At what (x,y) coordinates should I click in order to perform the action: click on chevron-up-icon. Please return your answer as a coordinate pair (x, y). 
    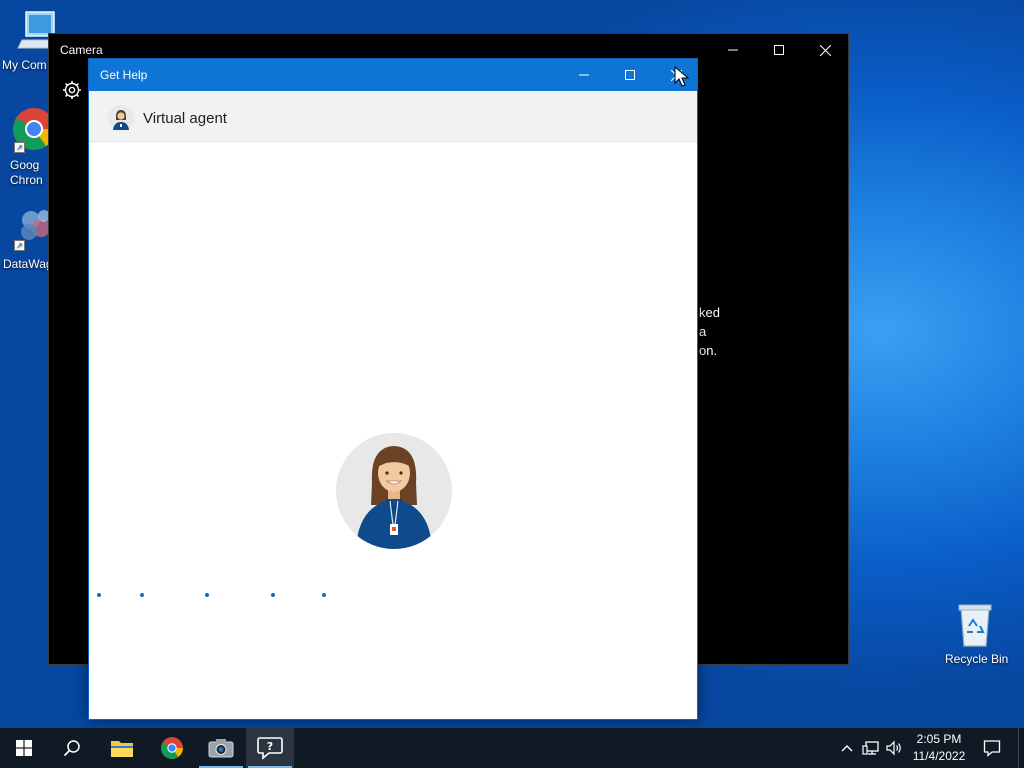
    Looking at the image, I should click on (847, 748).